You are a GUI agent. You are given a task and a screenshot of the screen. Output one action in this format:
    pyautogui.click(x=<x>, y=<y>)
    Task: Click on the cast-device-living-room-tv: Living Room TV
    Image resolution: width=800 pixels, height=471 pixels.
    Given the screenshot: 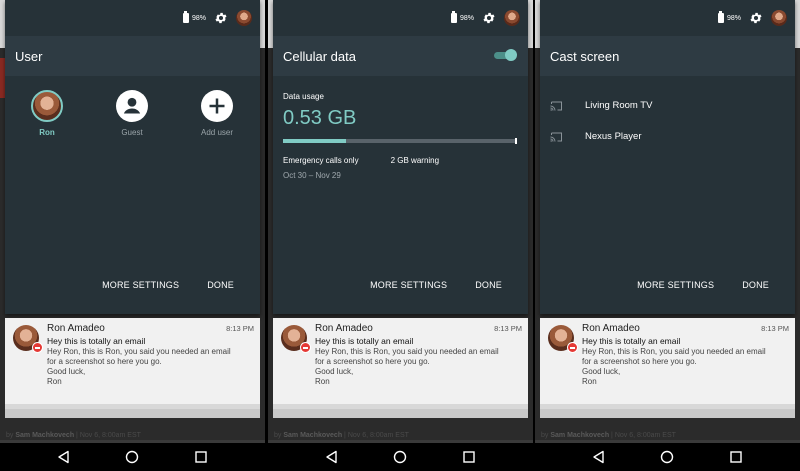 What is the action you would take?
    pyautogui.click(x=601, y=105)
    